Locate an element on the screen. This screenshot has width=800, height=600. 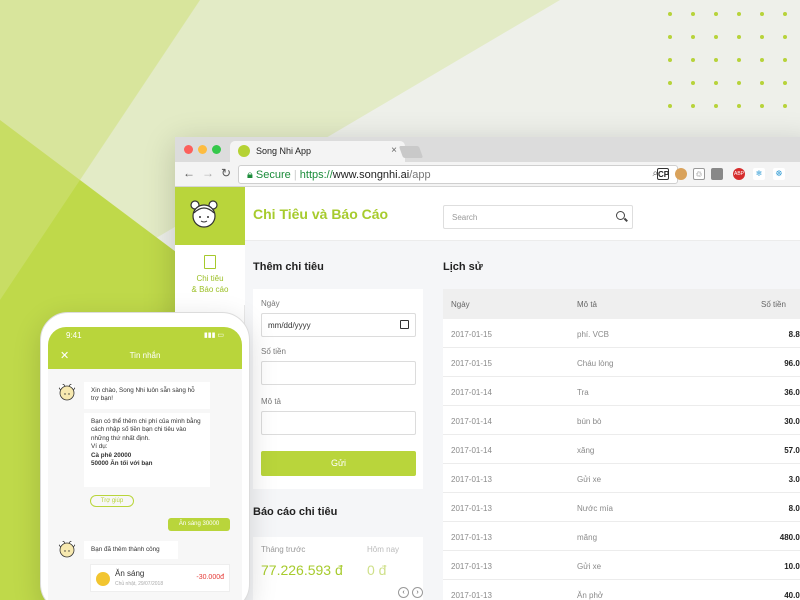
lock-icon: 🔒︎ is located at coordinates (250, 175).